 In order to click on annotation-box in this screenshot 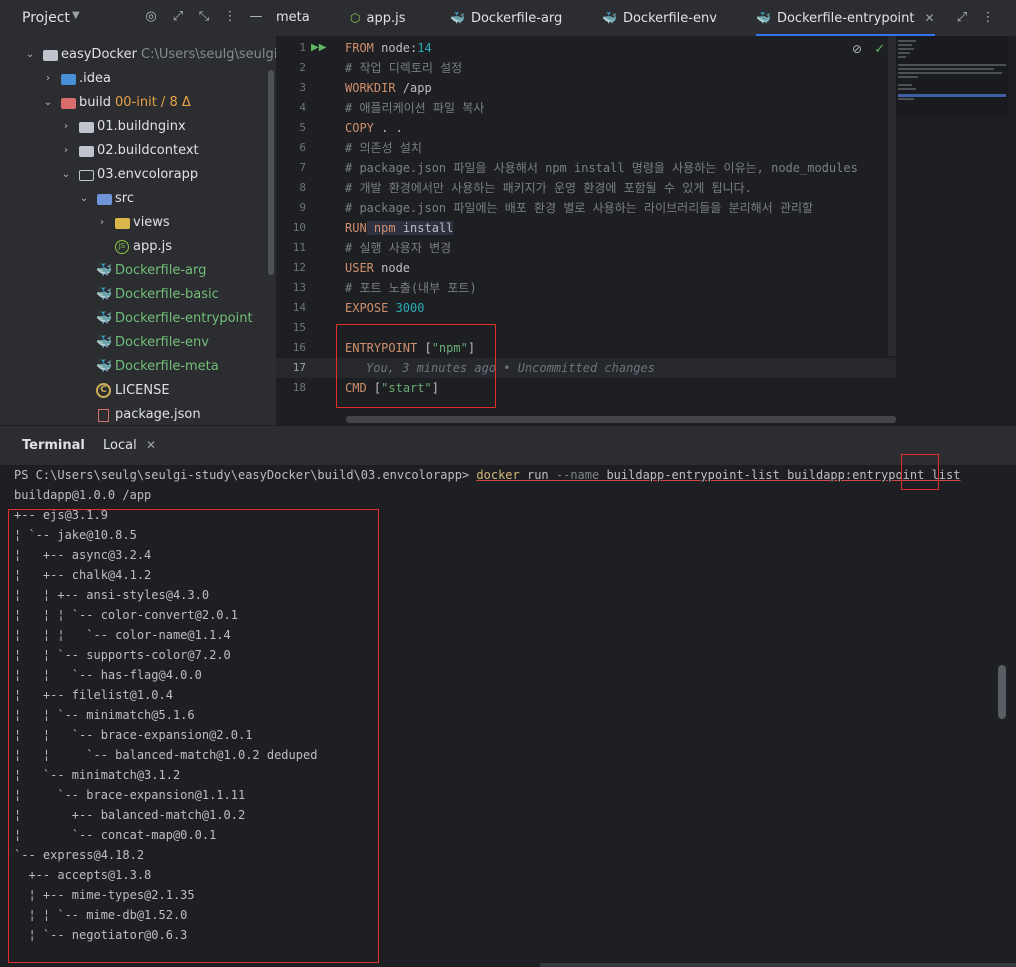, I will do `click(920, 472)`.